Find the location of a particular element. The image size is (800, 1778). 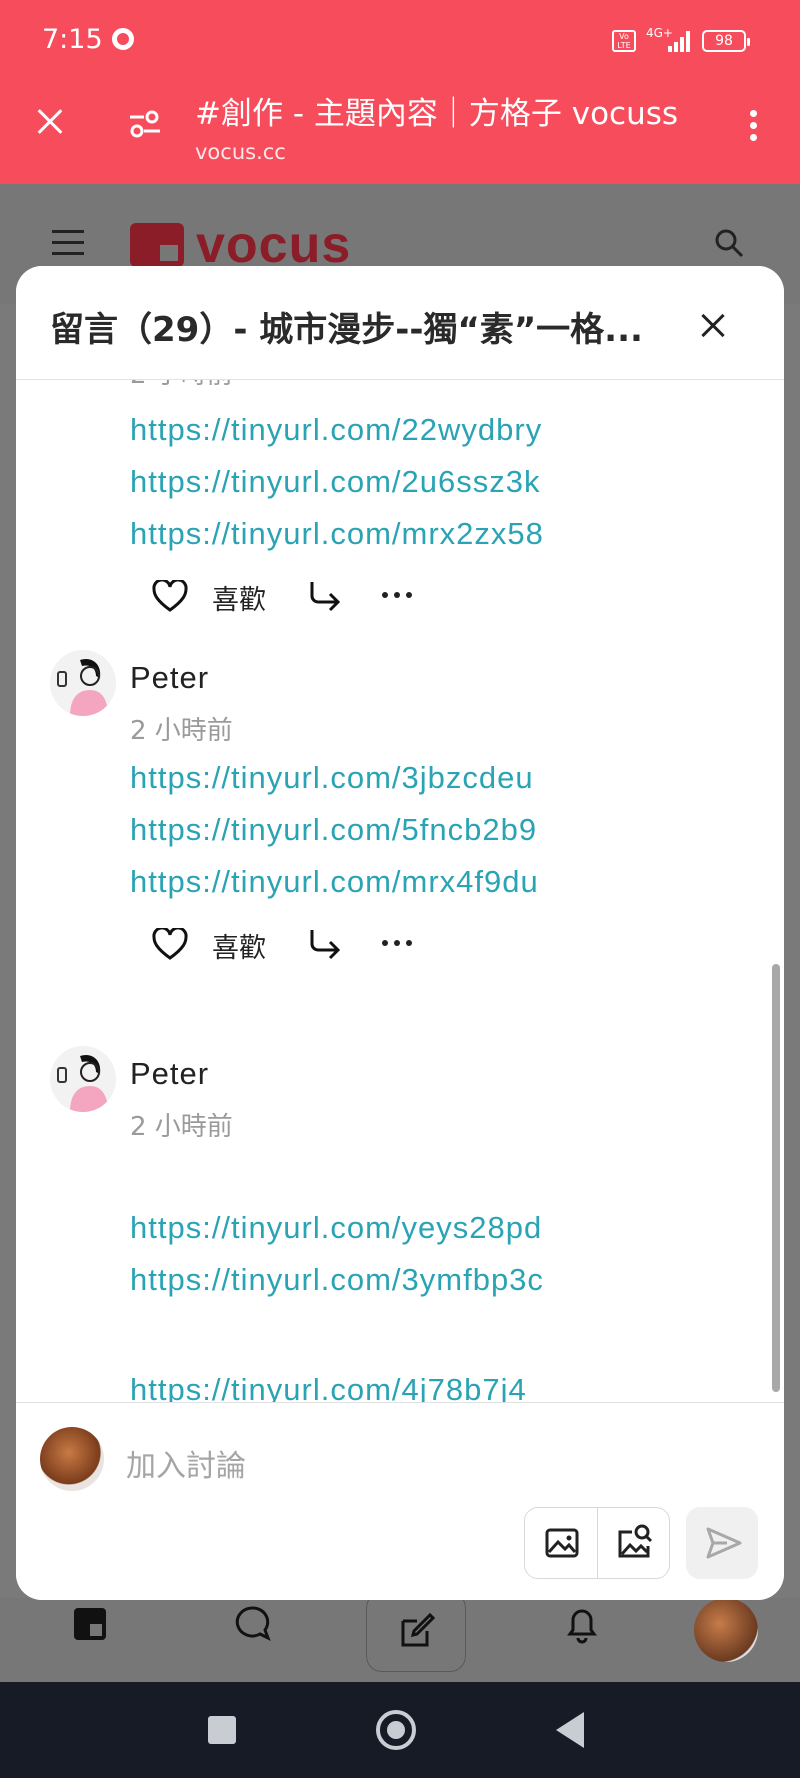

scrollbar is located at coordinates (776, 1178).